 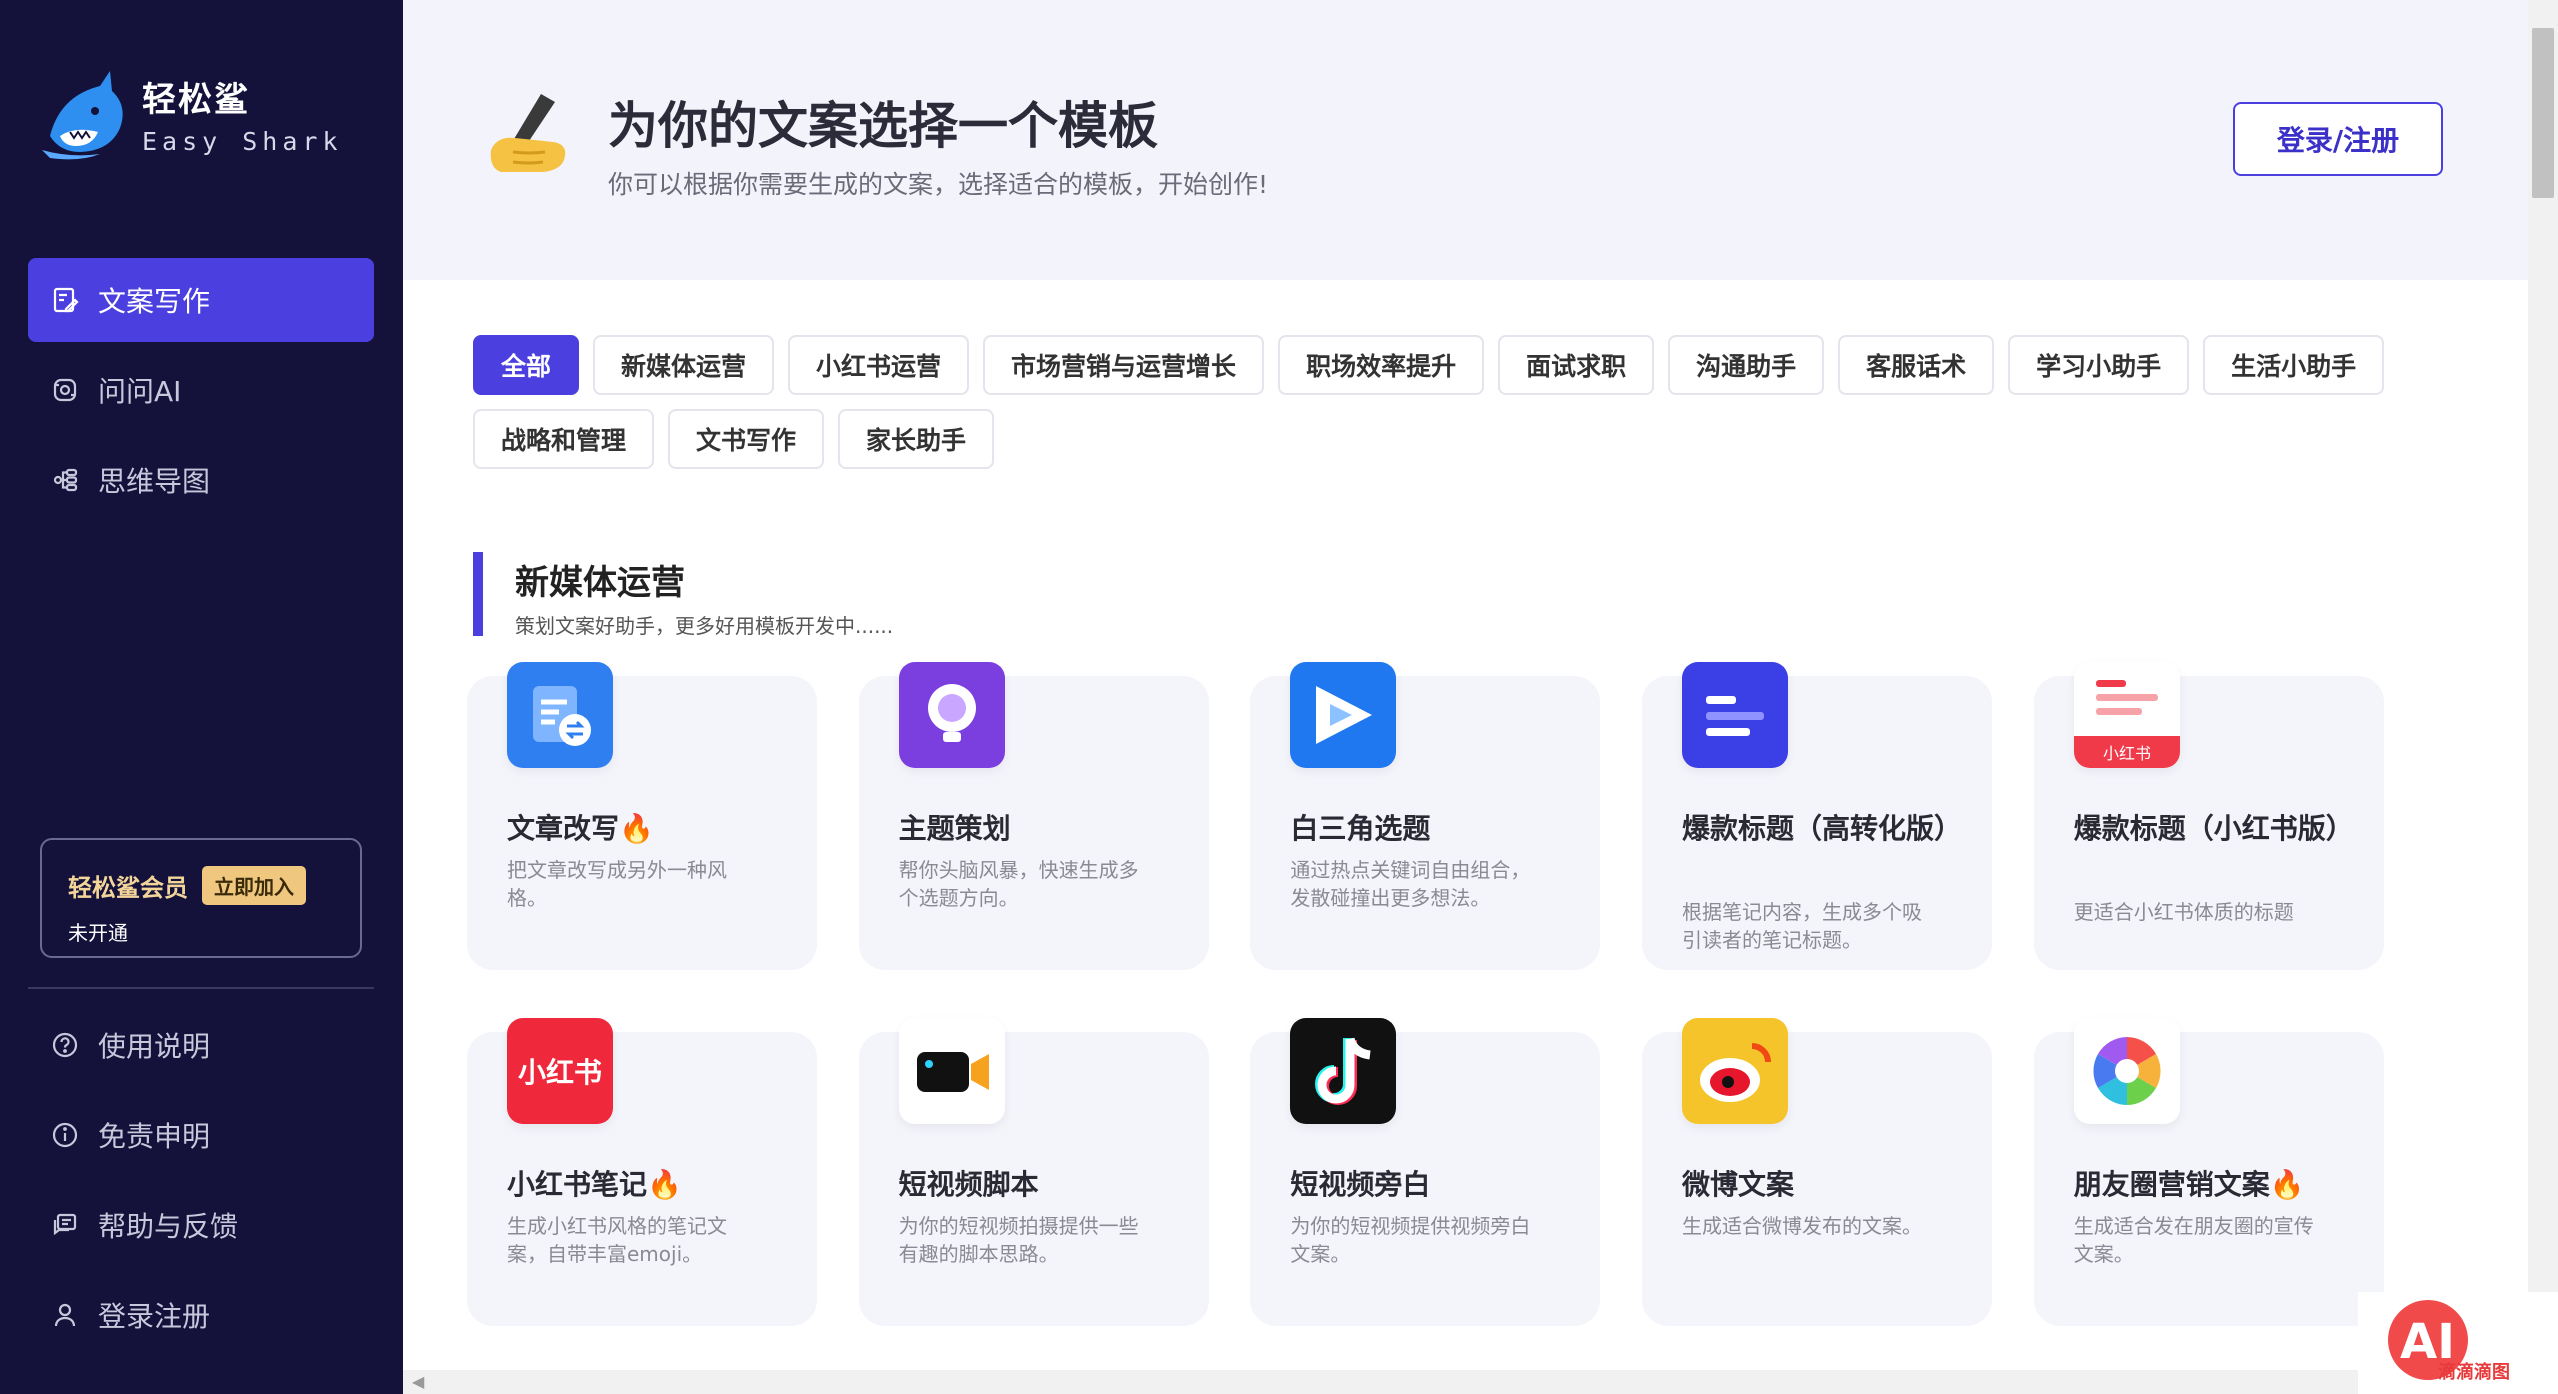 I want to click on user-icon, so click(x=65, y=1315).